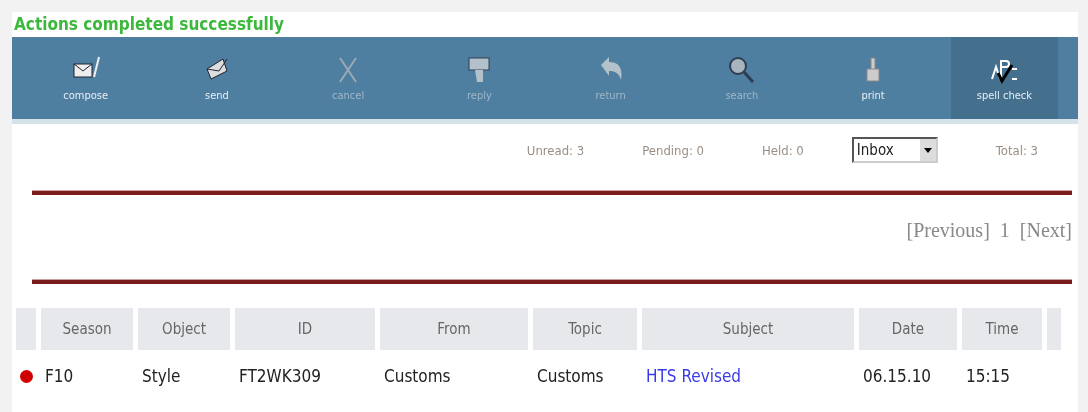  What do you see at coordinates (873, 78) in the screenshot?
I see `toolbar-button: print` at bounding box center [873, 78].